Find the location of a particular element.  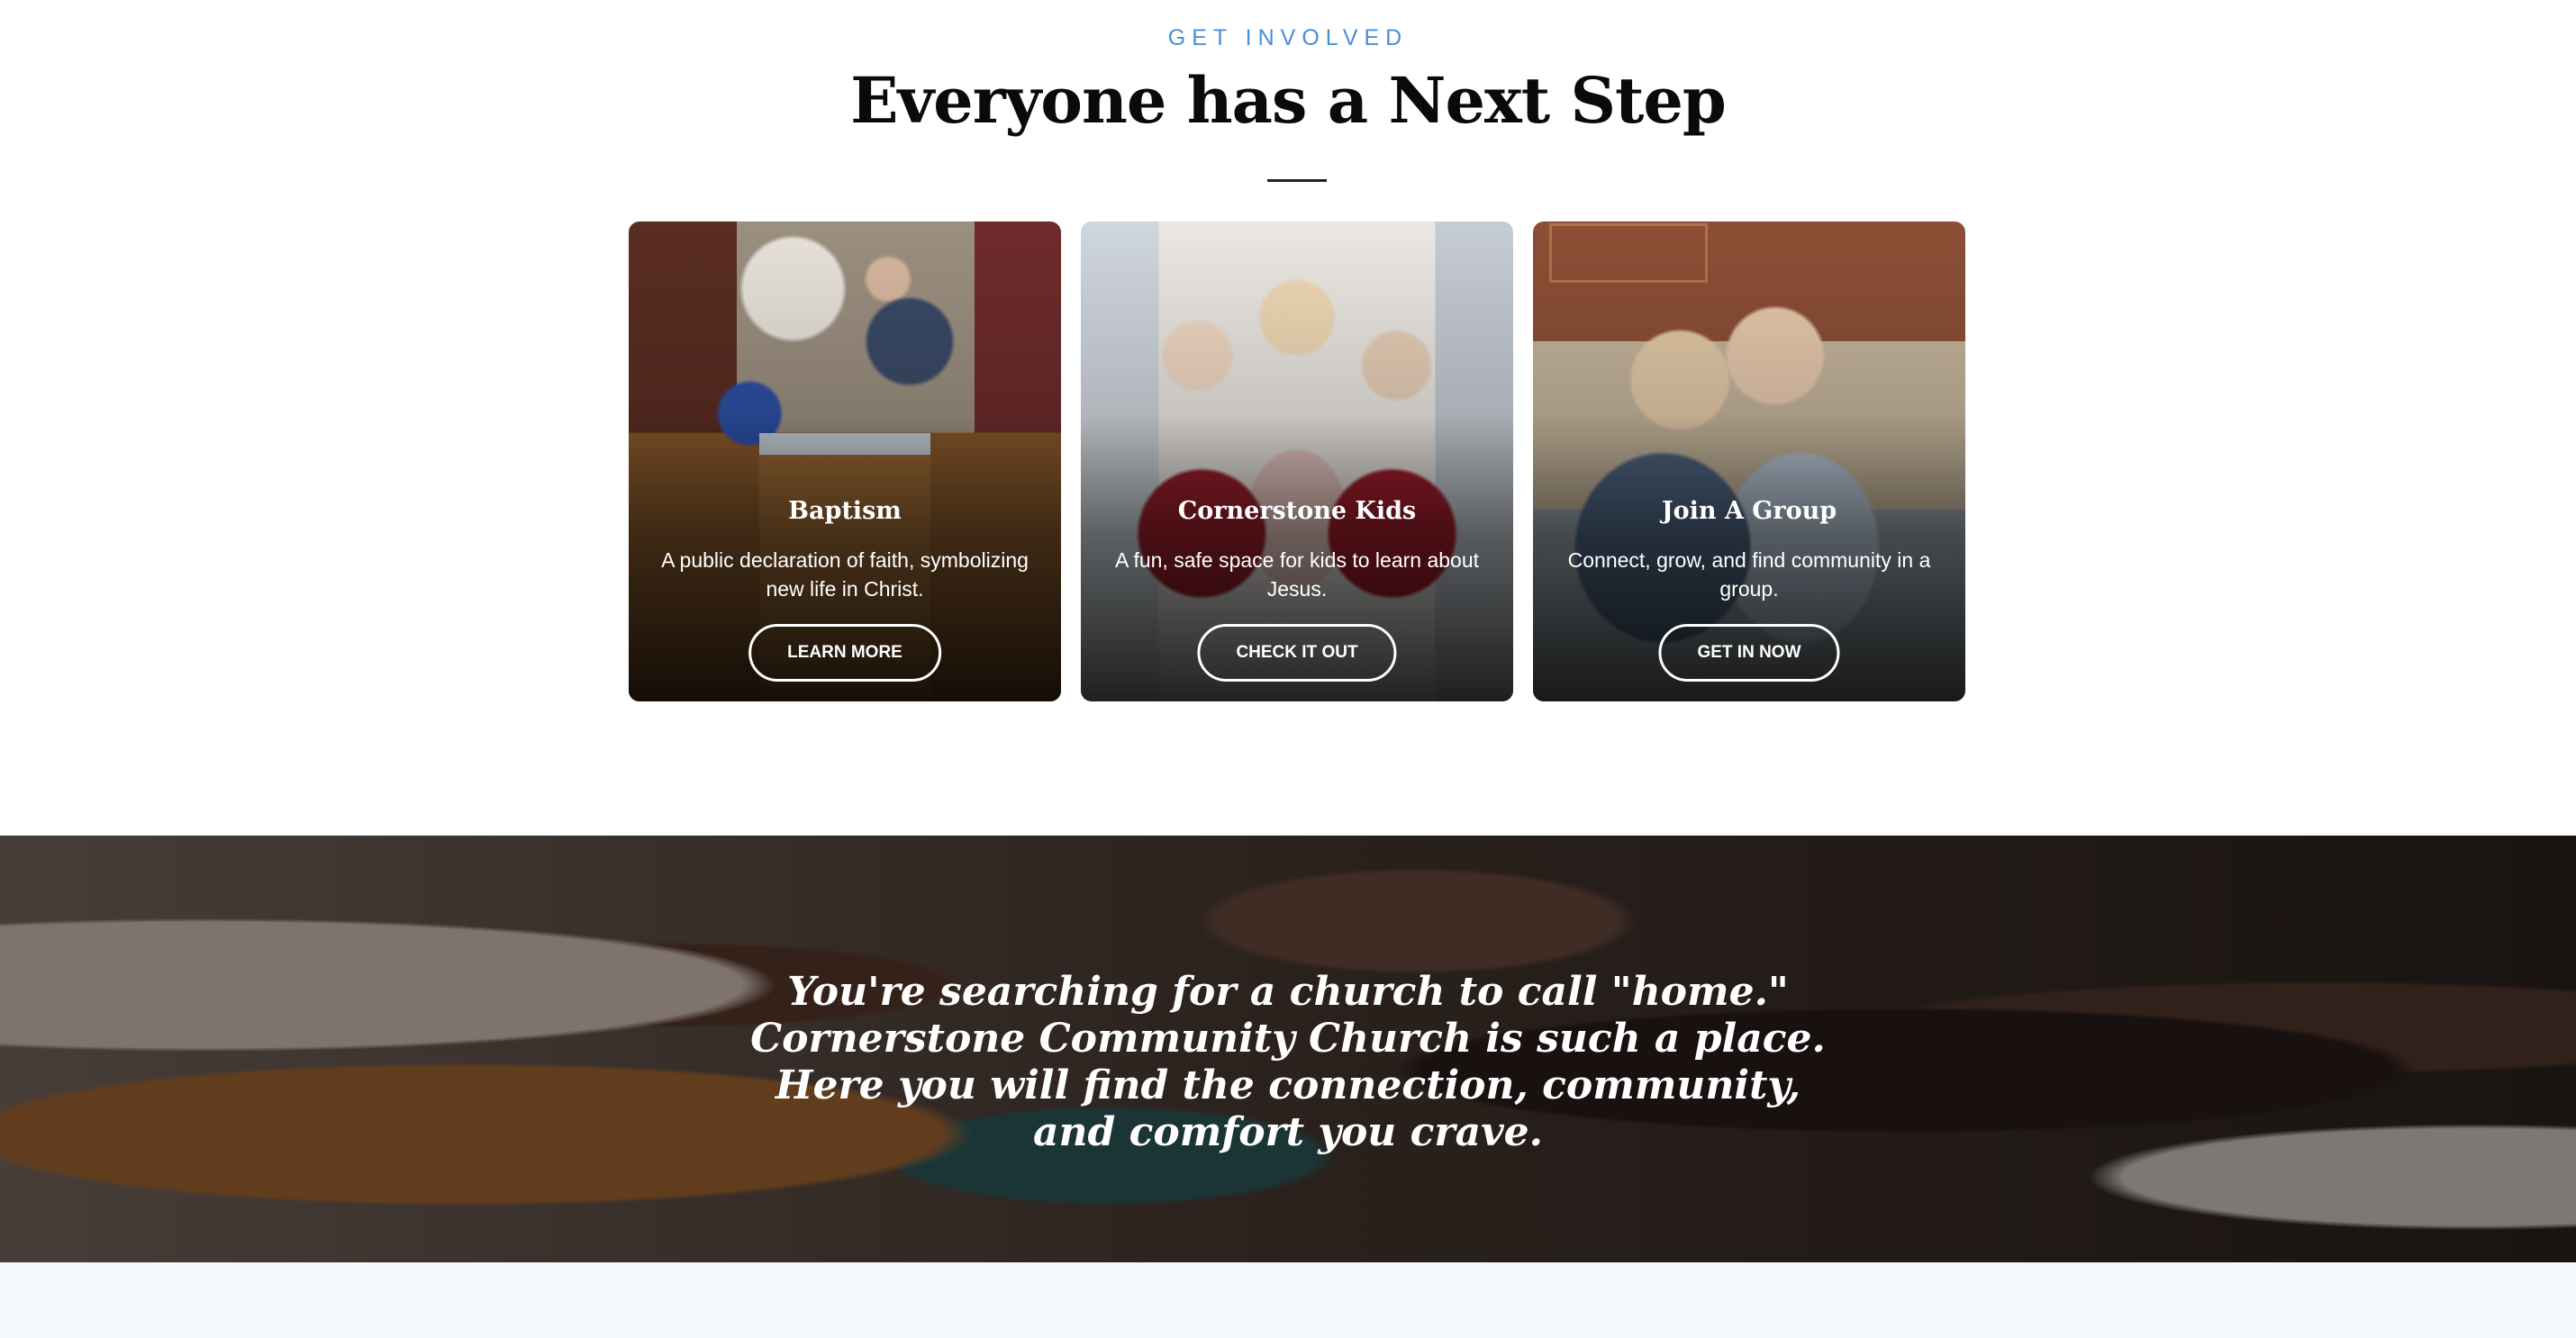

get-in-now-button: GET IN NOW is located at coordinates (1749, 653).